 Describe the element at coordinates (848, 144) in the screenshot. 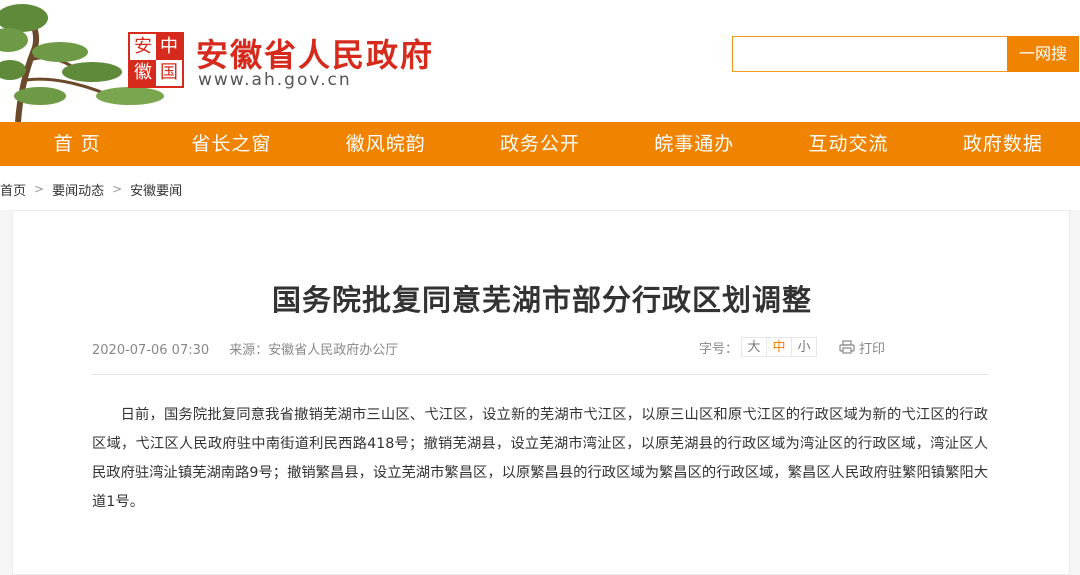

I see `nav-item-interaction: 互动交流` at that location.